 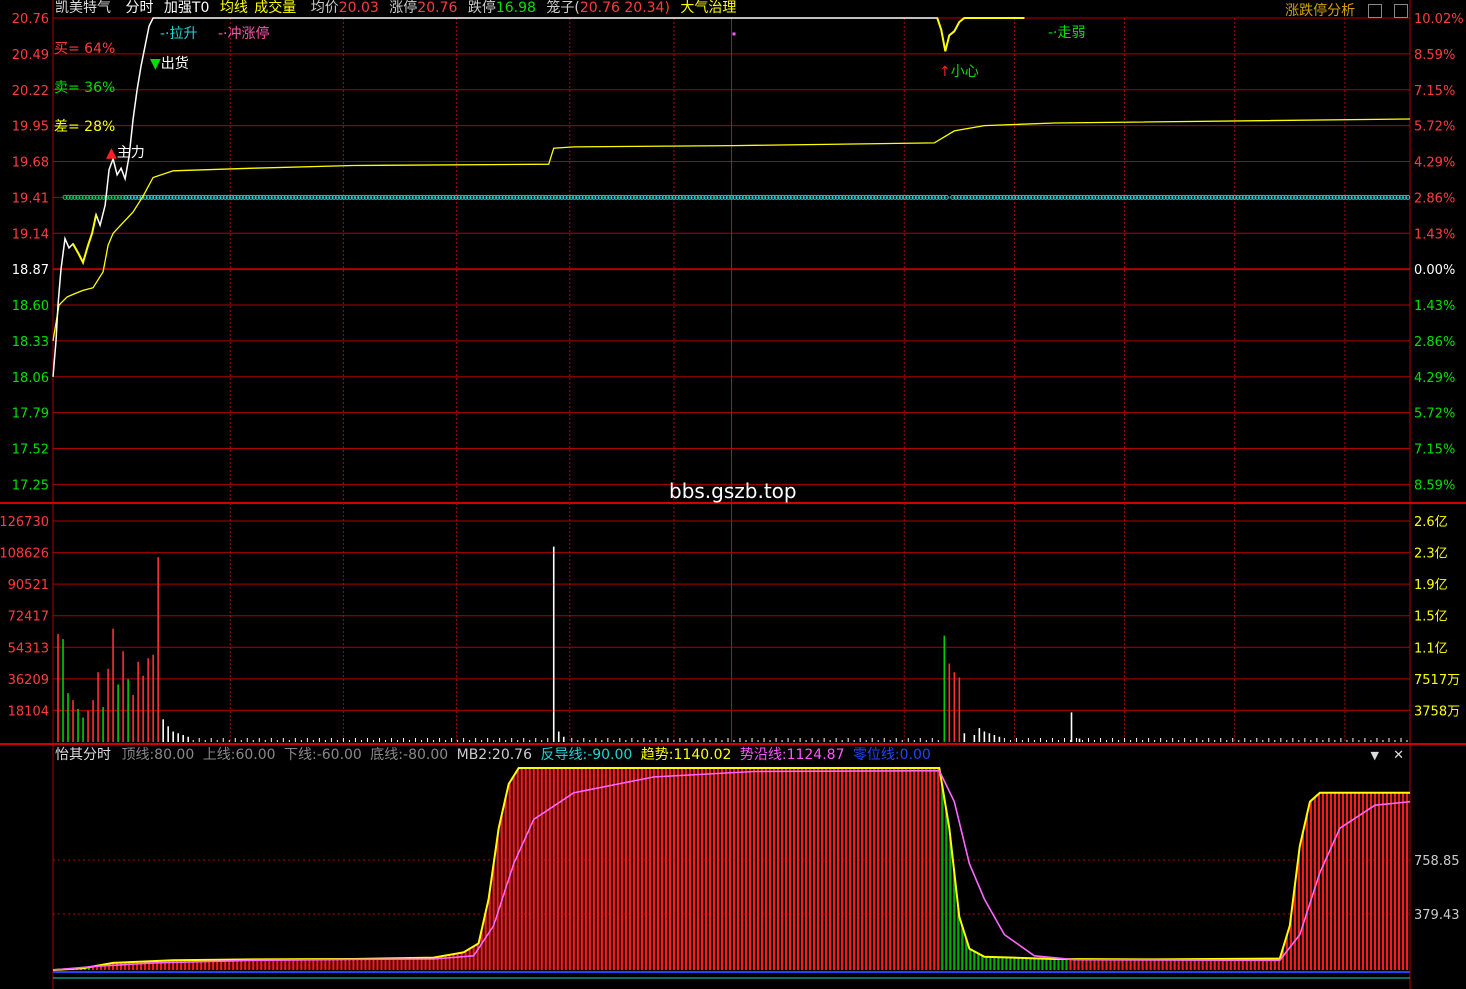 I want to click on volume-tick-label: 18104, so click(x=28, y=711).